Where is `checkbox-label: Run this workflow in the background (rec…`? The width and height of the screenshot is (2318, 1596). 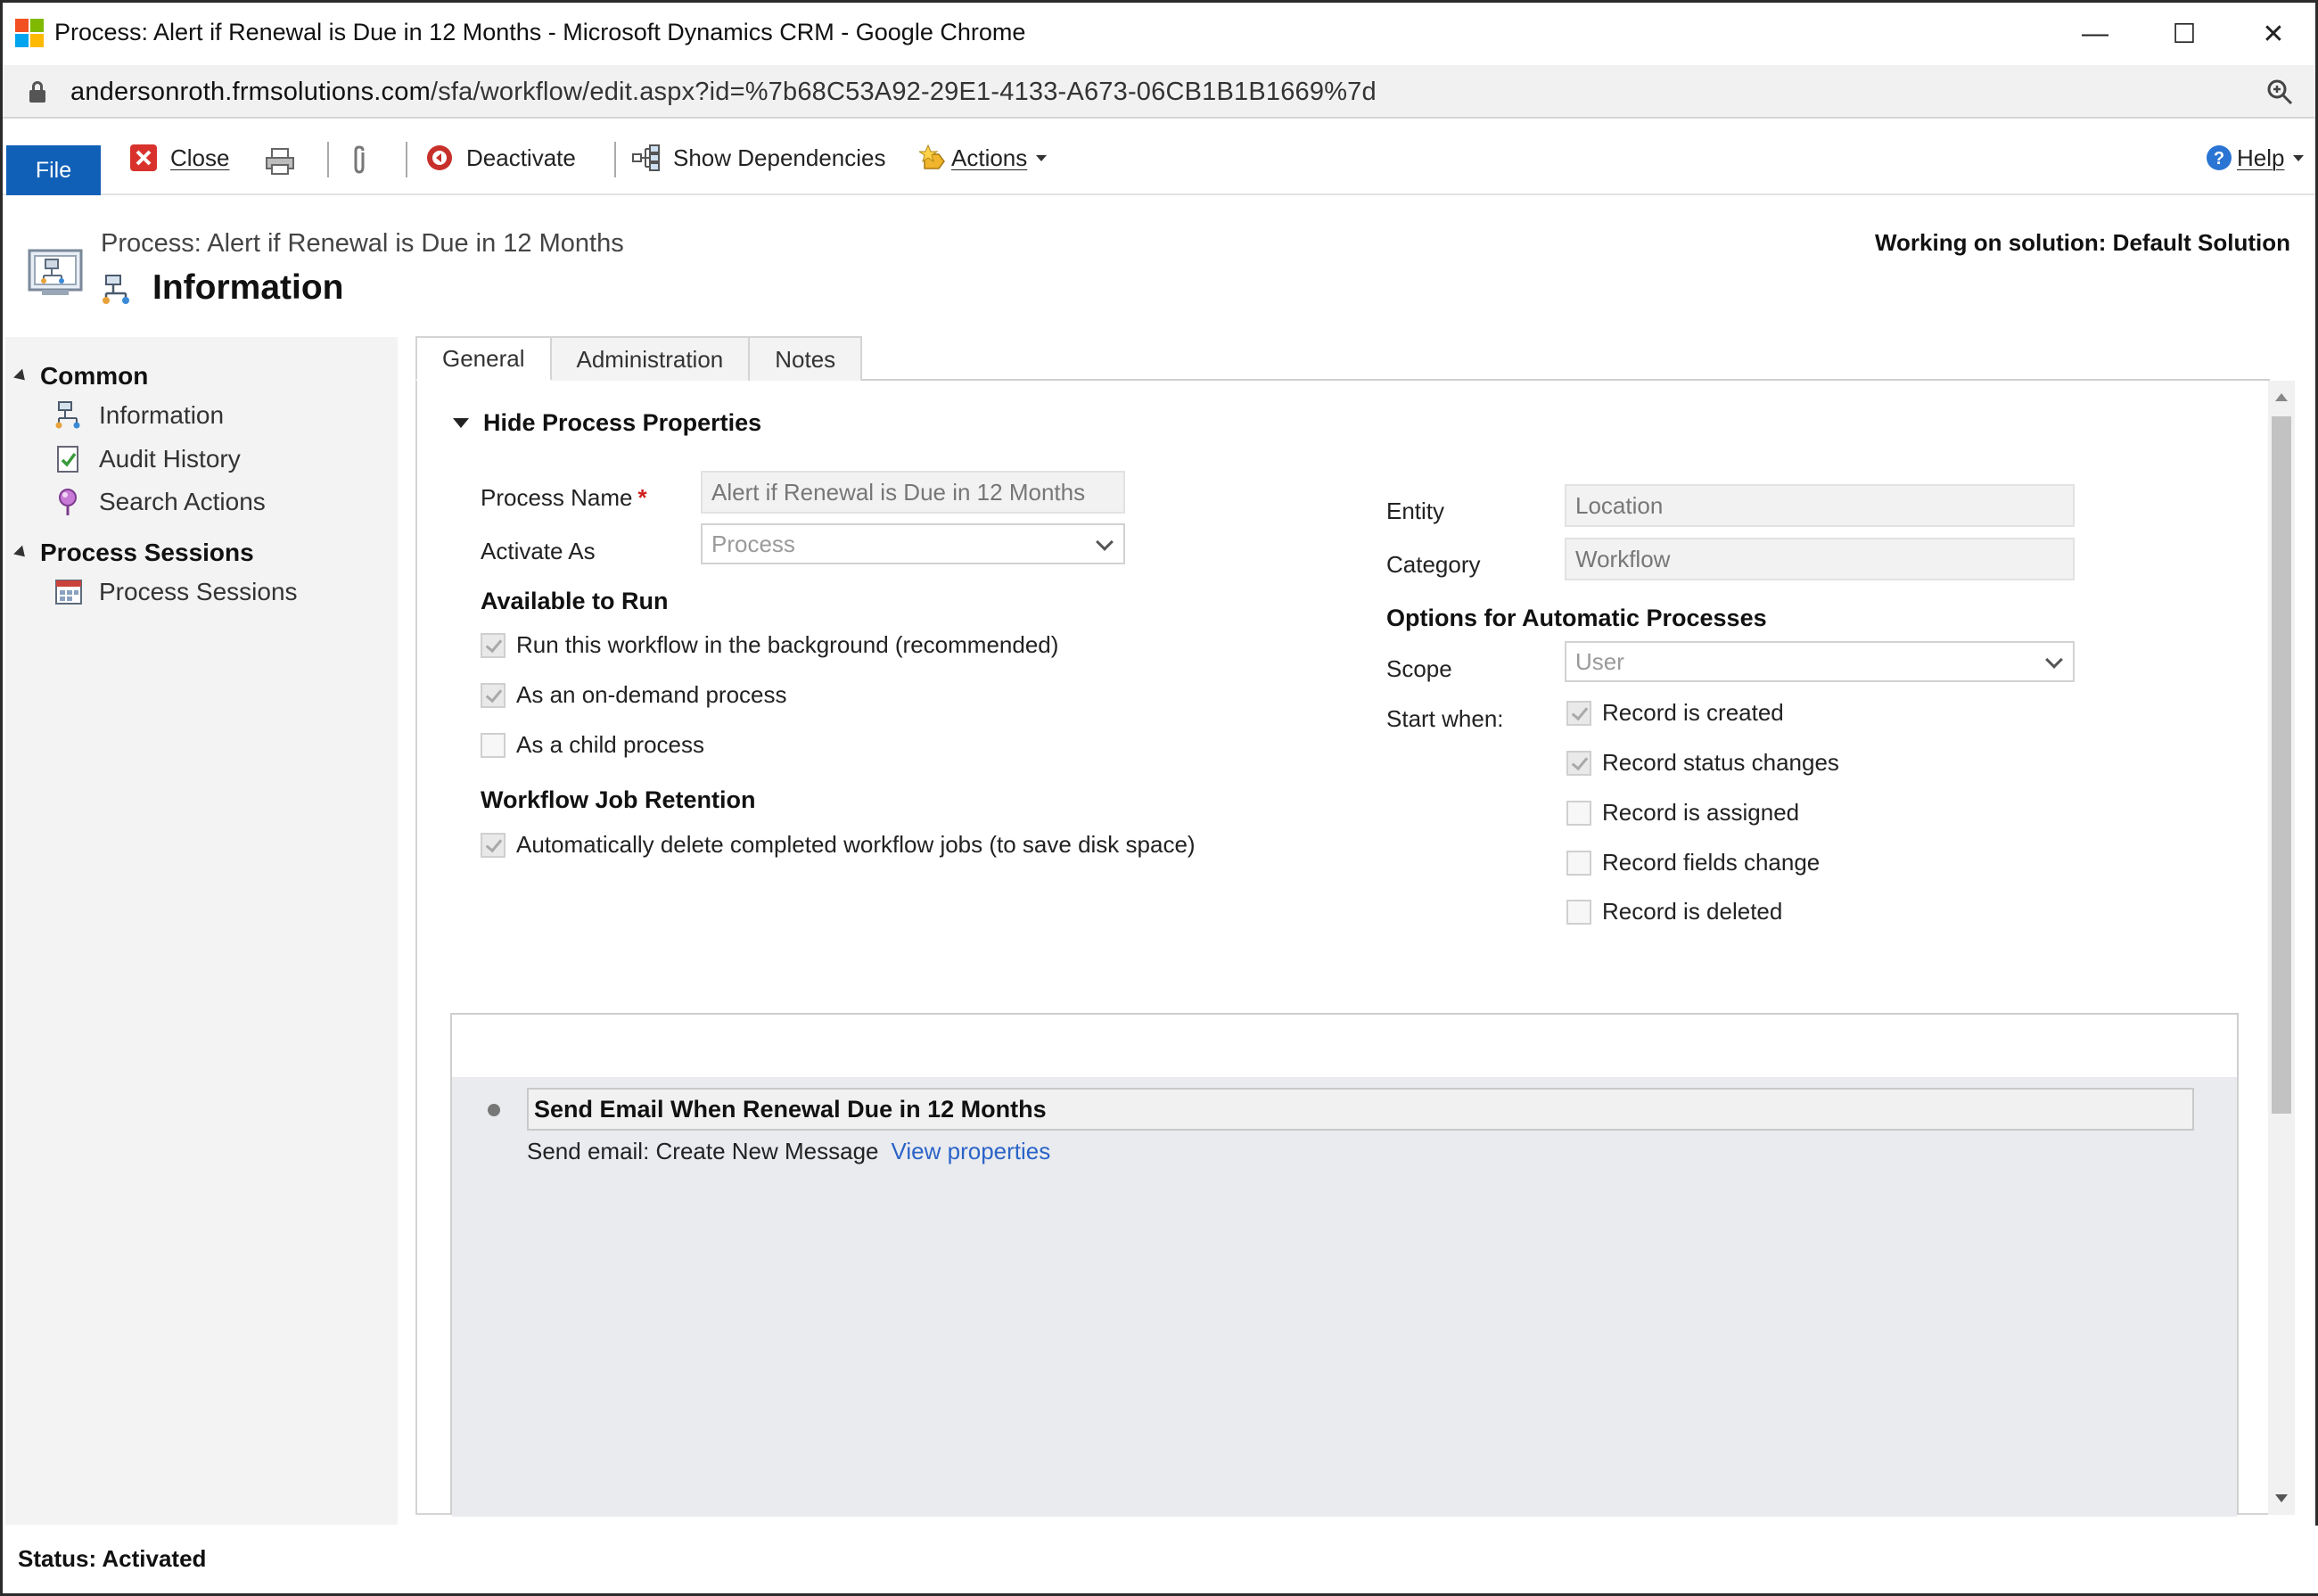
checkbox-label: Run this workflow in the background (rec… is located at coordinates (787, 644).